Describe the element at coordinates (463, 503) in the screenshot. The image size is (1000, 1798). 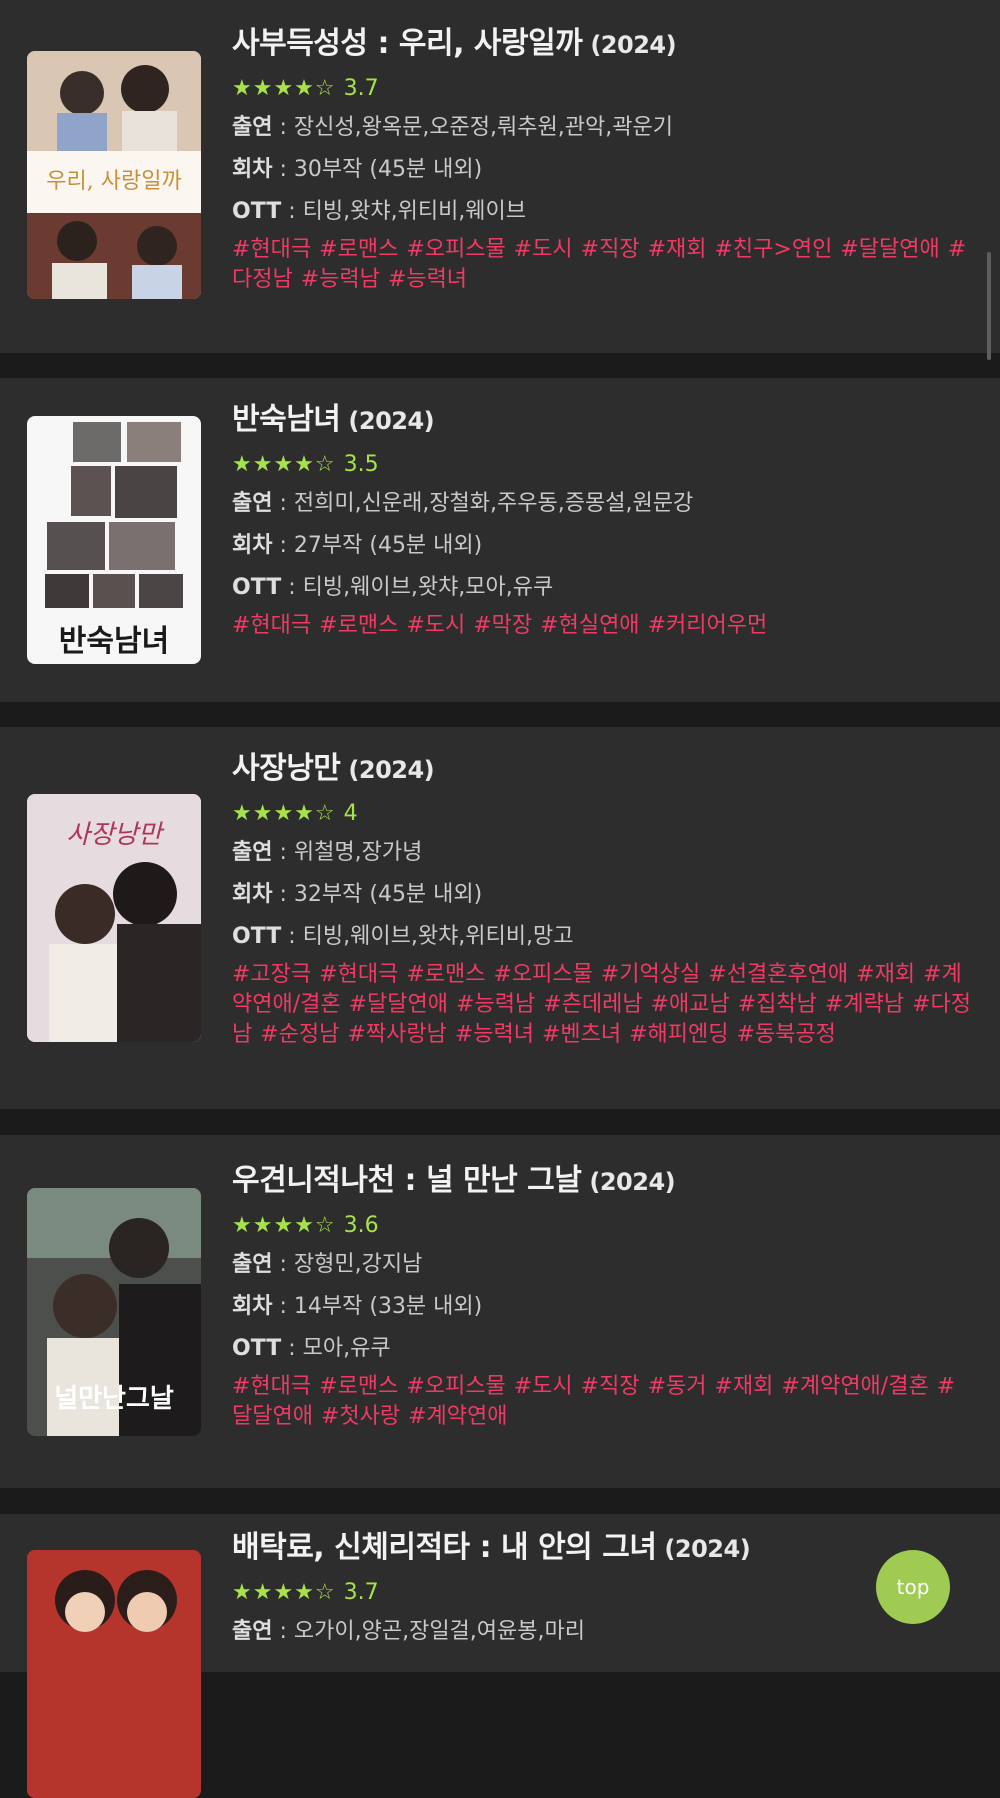
I see `cast-row: 출연 : 전희미,신운래,장철화,주우동,증몽설,원문강` at that location.